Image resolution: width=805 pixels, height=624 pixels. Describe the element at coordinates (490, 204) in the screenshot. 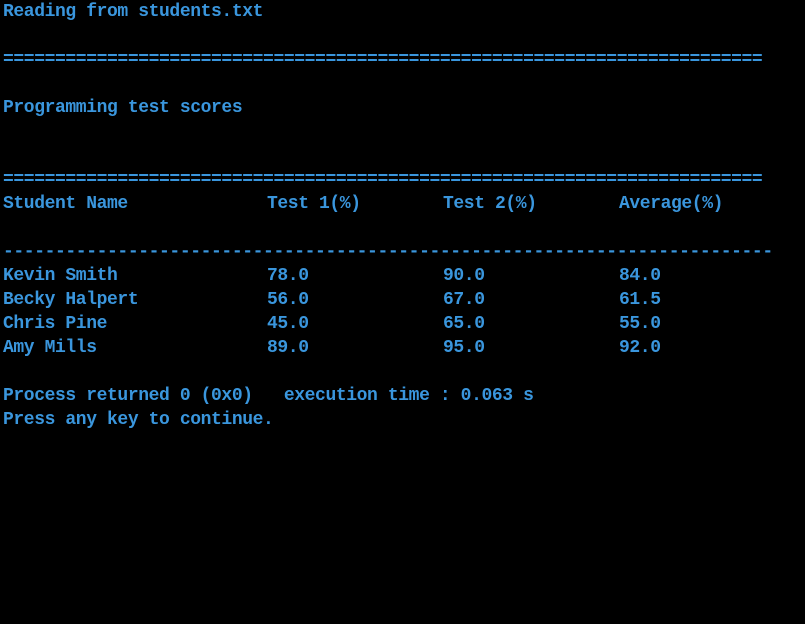

I see `column-header-test2: Test 2(%)` at that location.